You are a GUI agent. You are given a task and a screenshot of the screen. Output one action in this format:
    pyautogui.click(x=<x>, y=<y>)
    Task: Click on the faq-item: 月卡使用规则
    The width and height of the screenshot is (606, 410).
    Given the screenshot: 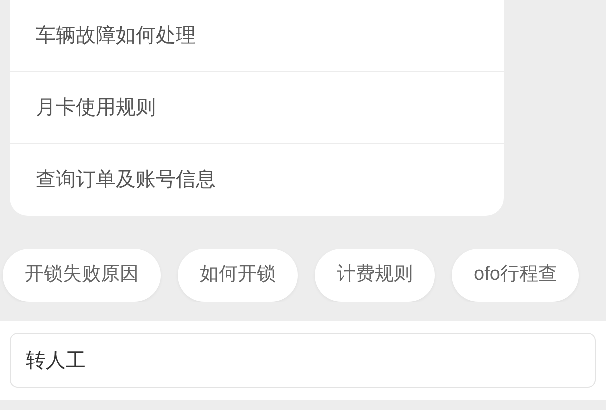 What is the action you would take?
    pyautogui.click(x=96, y=107)
    